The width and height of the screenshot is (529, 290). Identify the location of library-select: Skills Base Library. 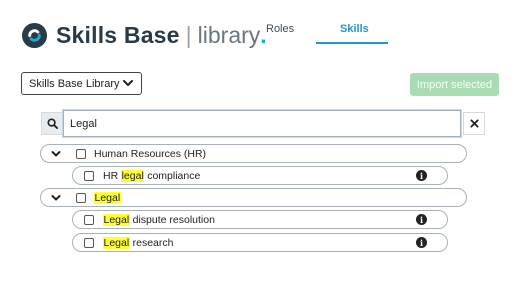
(81, 83).